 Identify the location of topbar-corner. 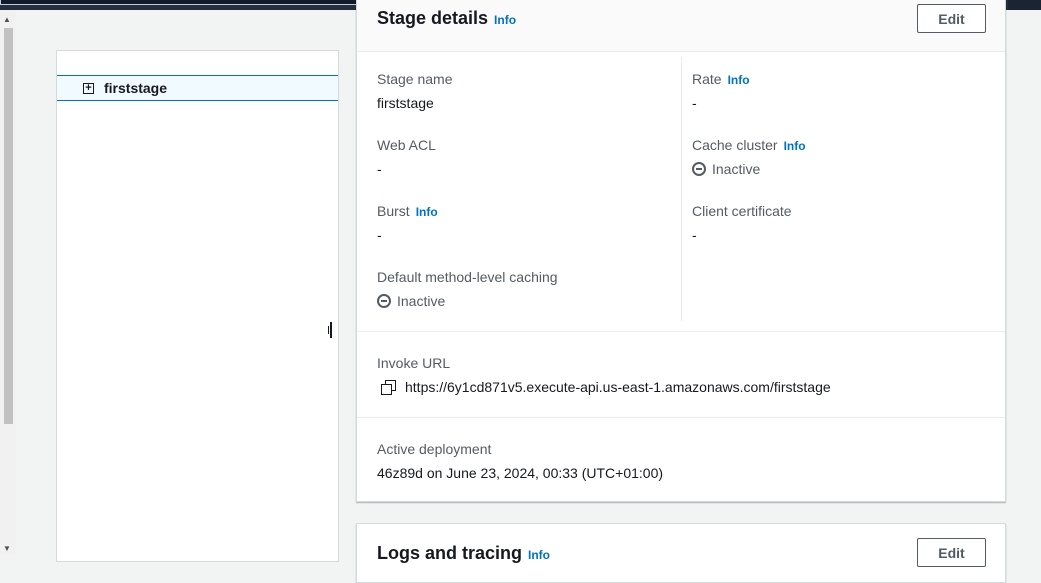
(1024, 5).